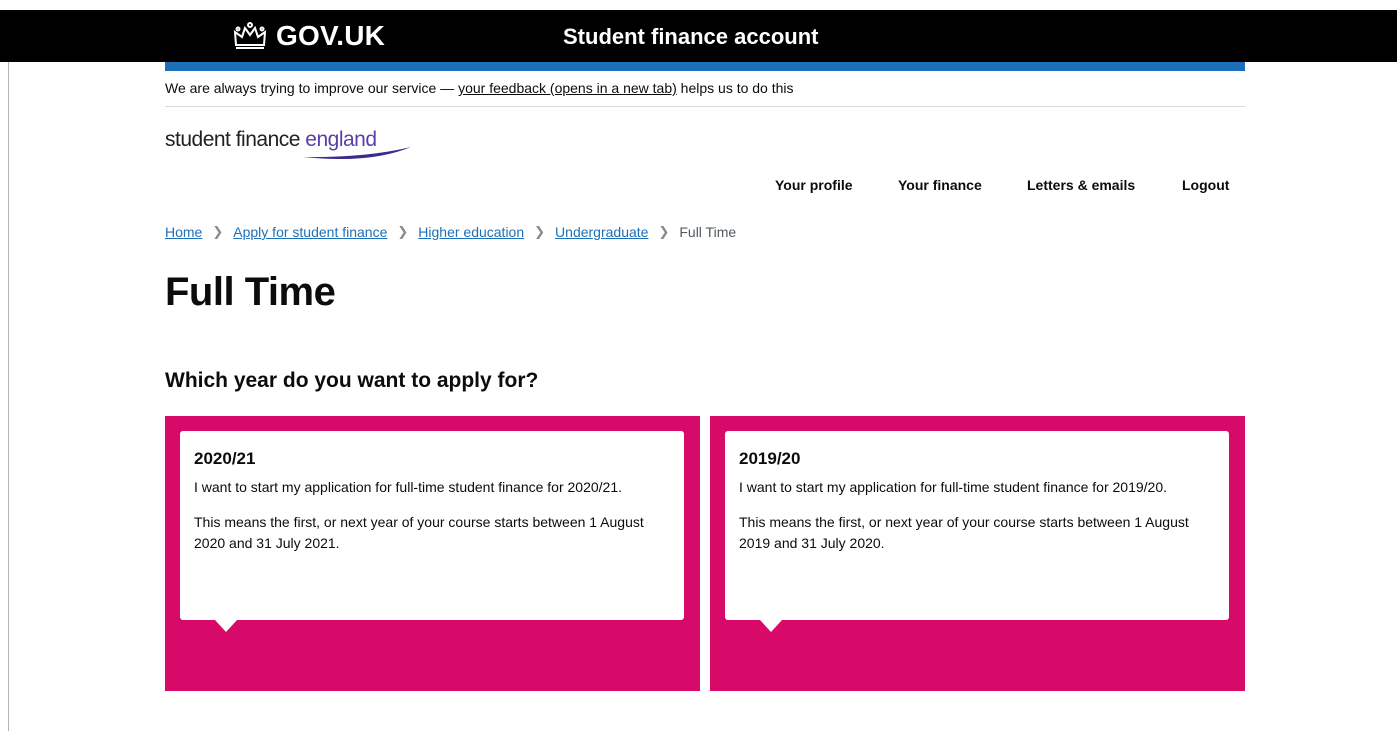  What do you see at coordinates (601, 232) in the screenshot?
I see `breadcrumb-undergraduate: Undergraduate` at bounding box center [601, 232].